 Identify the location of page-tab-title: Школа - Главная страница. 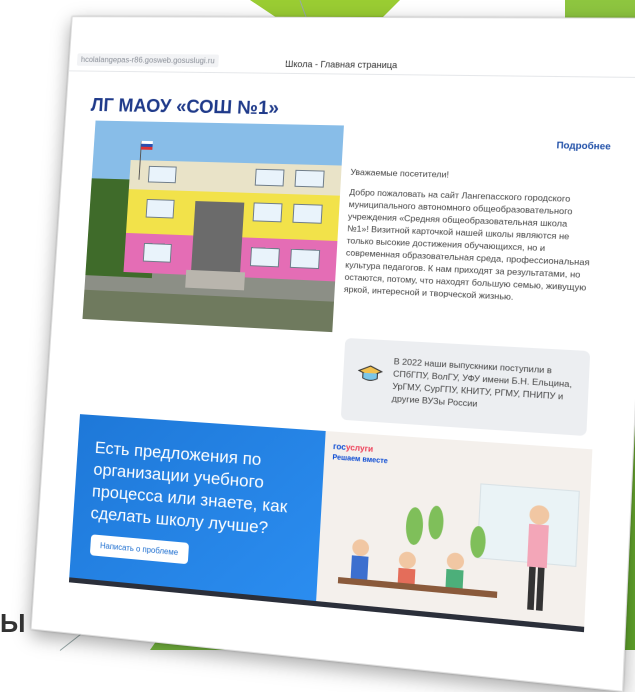
(341, 65).